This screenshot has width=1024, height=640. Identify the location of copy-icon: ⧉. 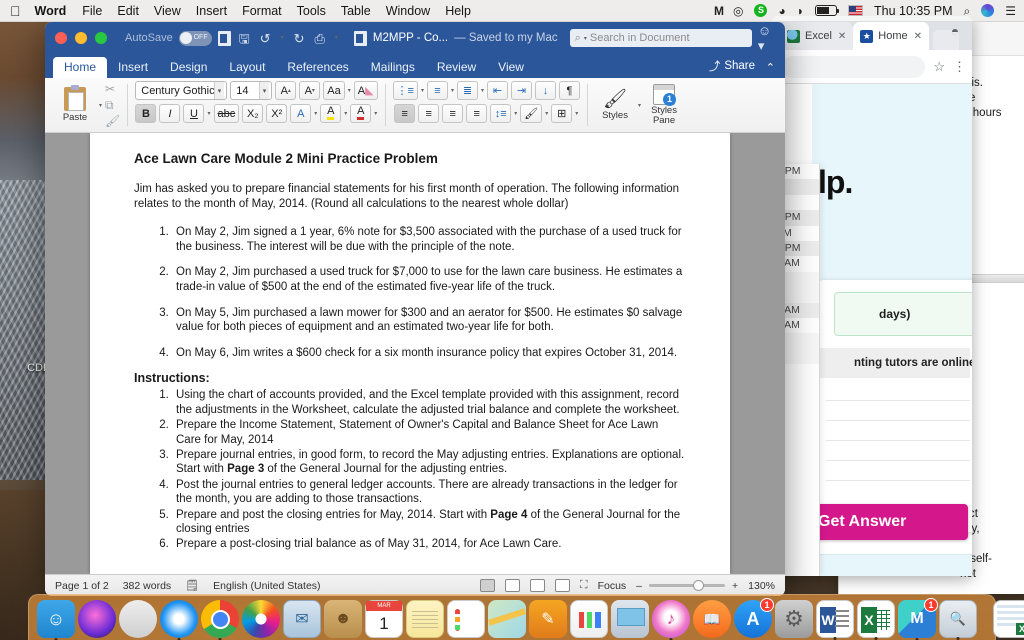
(112, 105).